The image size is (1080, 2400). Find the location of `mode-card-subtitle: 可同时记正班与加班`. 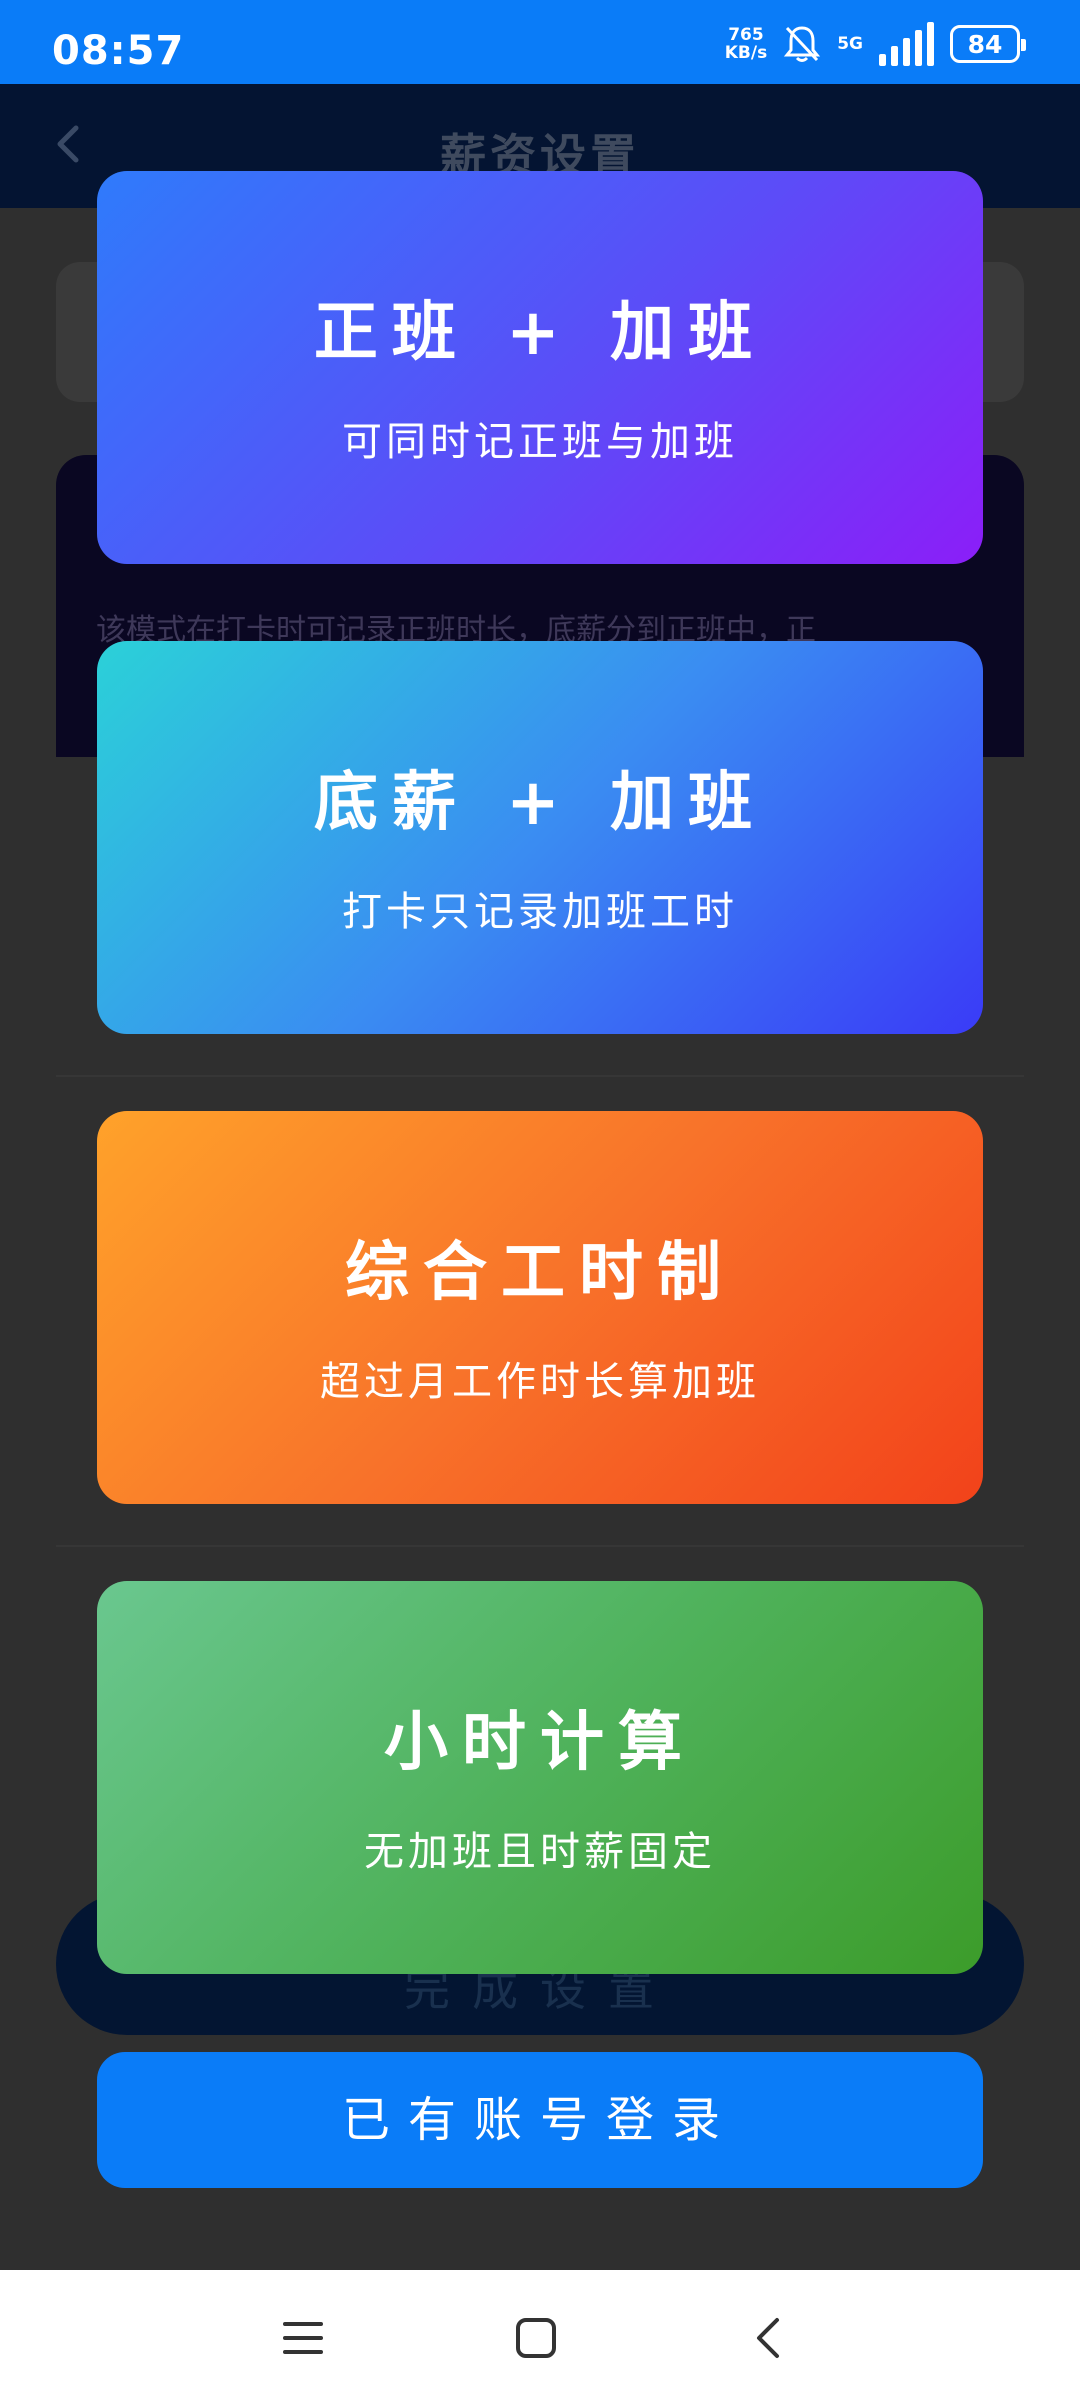

mode-card-subtitle: 可同时记正班与加班 is located at coordinates (540, 442).